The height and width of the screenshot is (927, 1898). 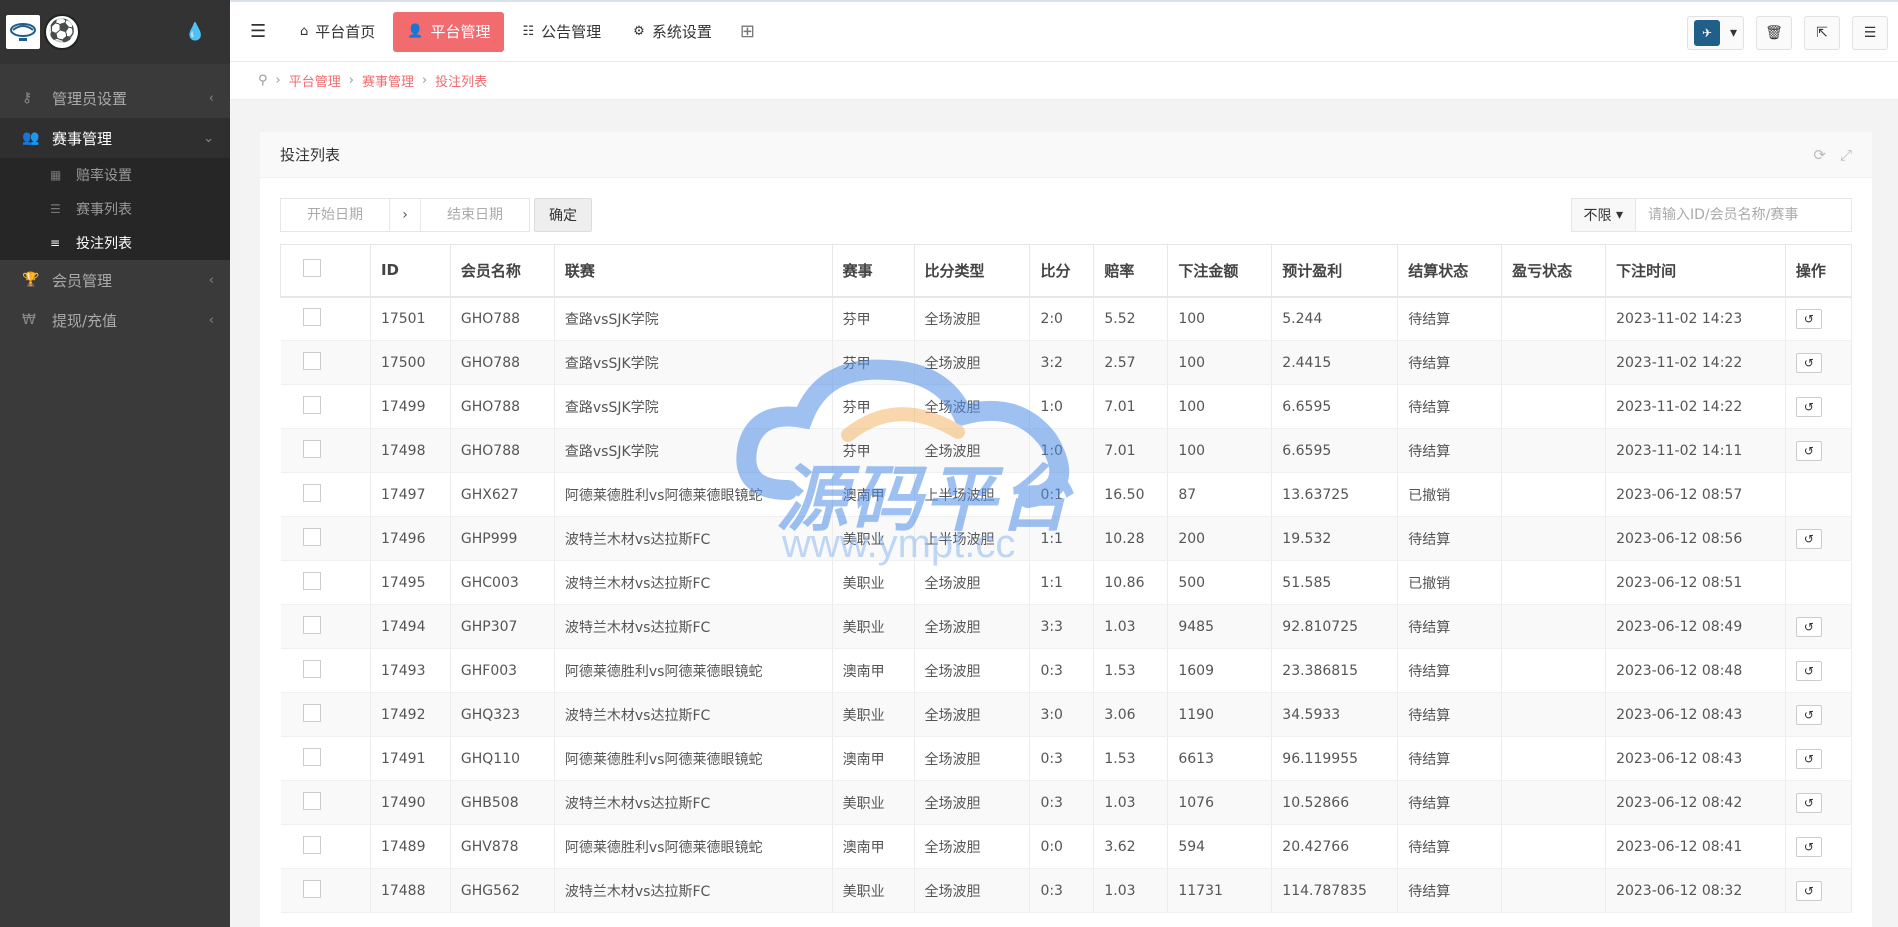 I want to click on cell-member: GHP999, so click(x=502, y=538).